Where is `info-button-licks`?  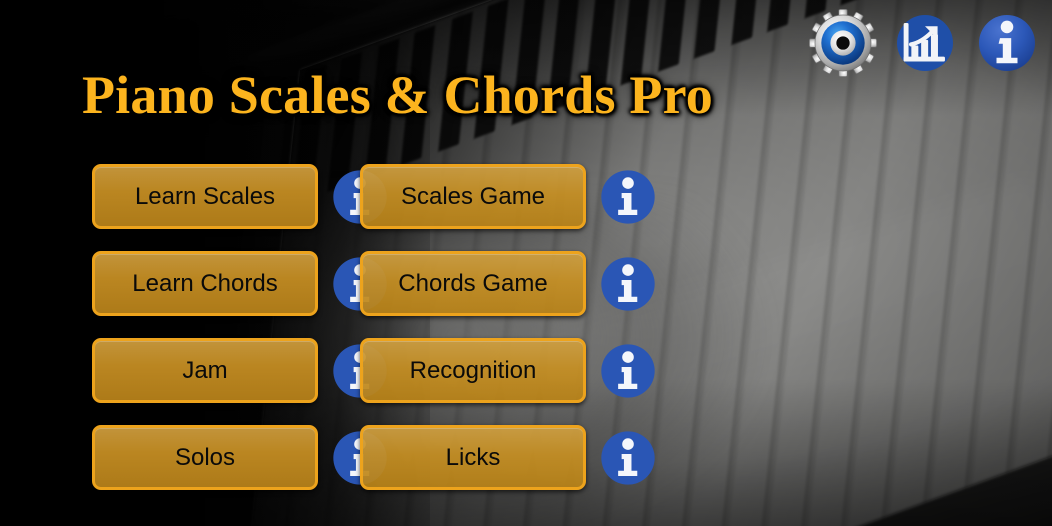 info-button-licks is located at coordinates (628, 458).